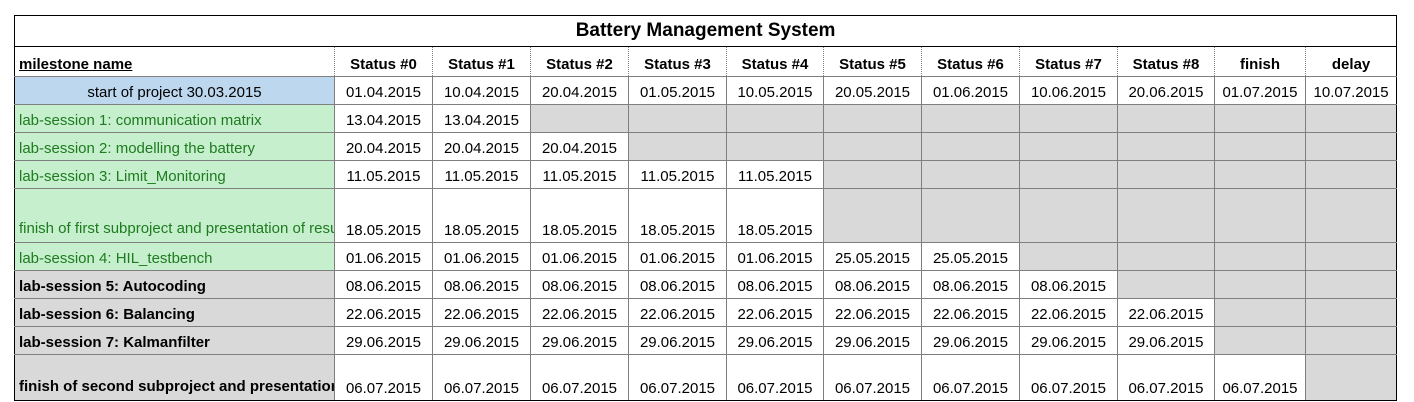  Describe the element at coordinates (174, 256) in the screenshot. I see `milestone-name-cell: lab-session 4: HIL_testbench` at that location.